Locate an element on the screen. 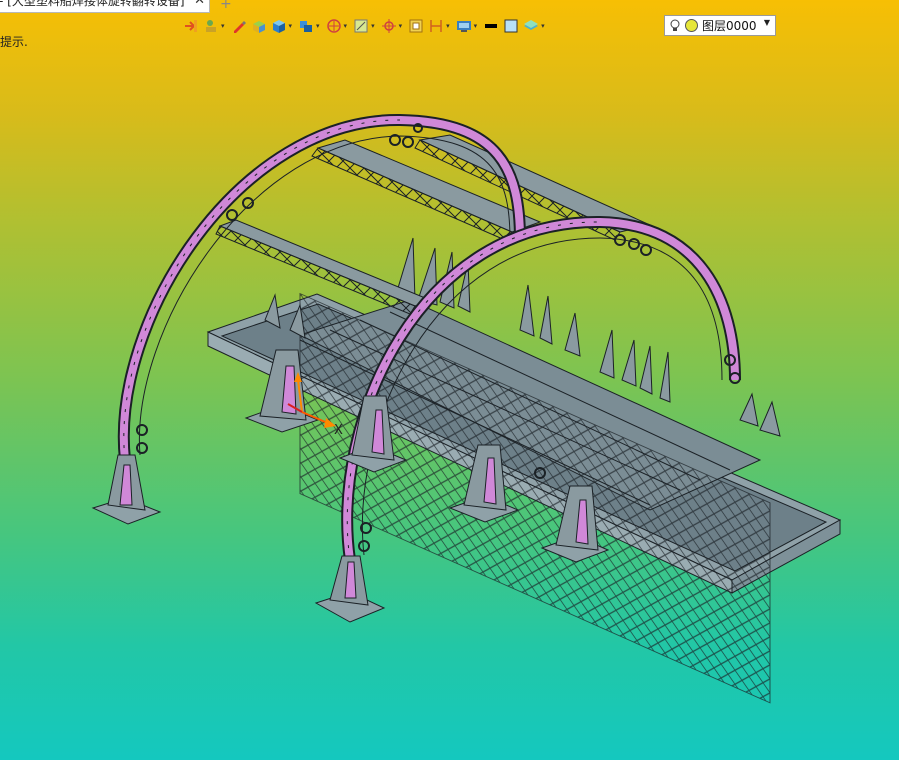 This screenshot has width=899, height=760. frame-view-icon is located at coordinates (361, 26).